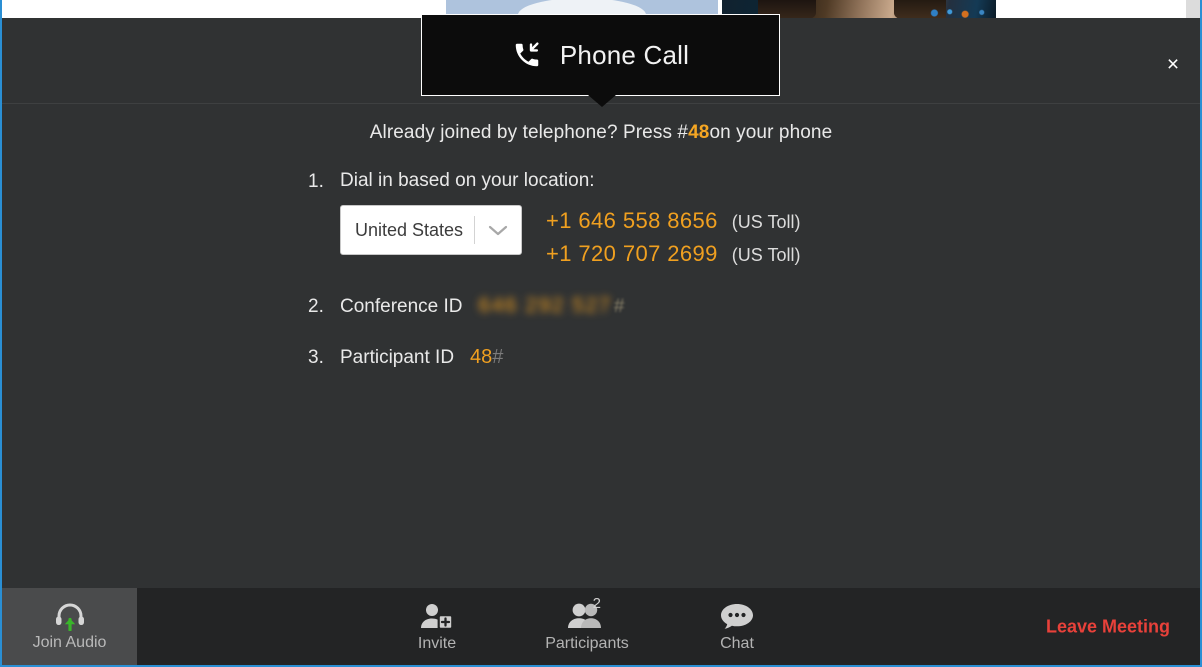  Describe the element at coordinates (602, 101) in the screenshot. I see `phone-call-tab-pointer` at that location.